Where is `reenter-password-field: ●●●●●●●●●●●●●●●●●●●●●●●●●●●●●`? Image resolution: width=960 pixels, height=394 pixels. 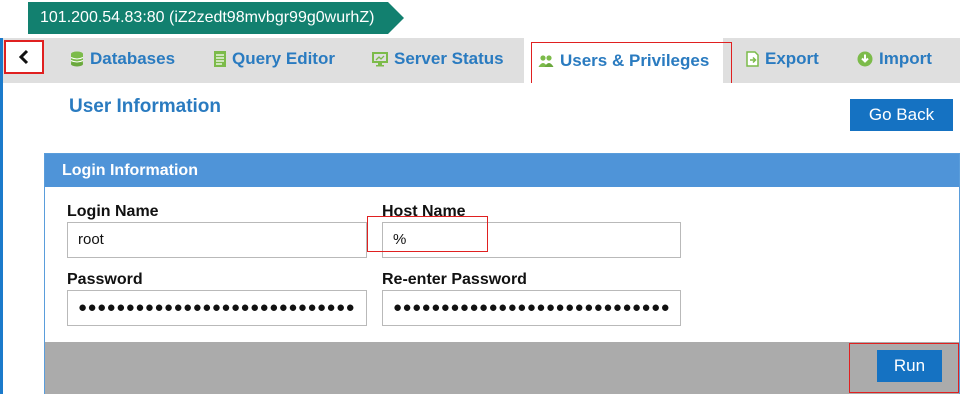 reenter-password-field: ●●●●●●●●●●●●●●●●●●●●●●●●●●●●● is located at coordinates (531, 308).